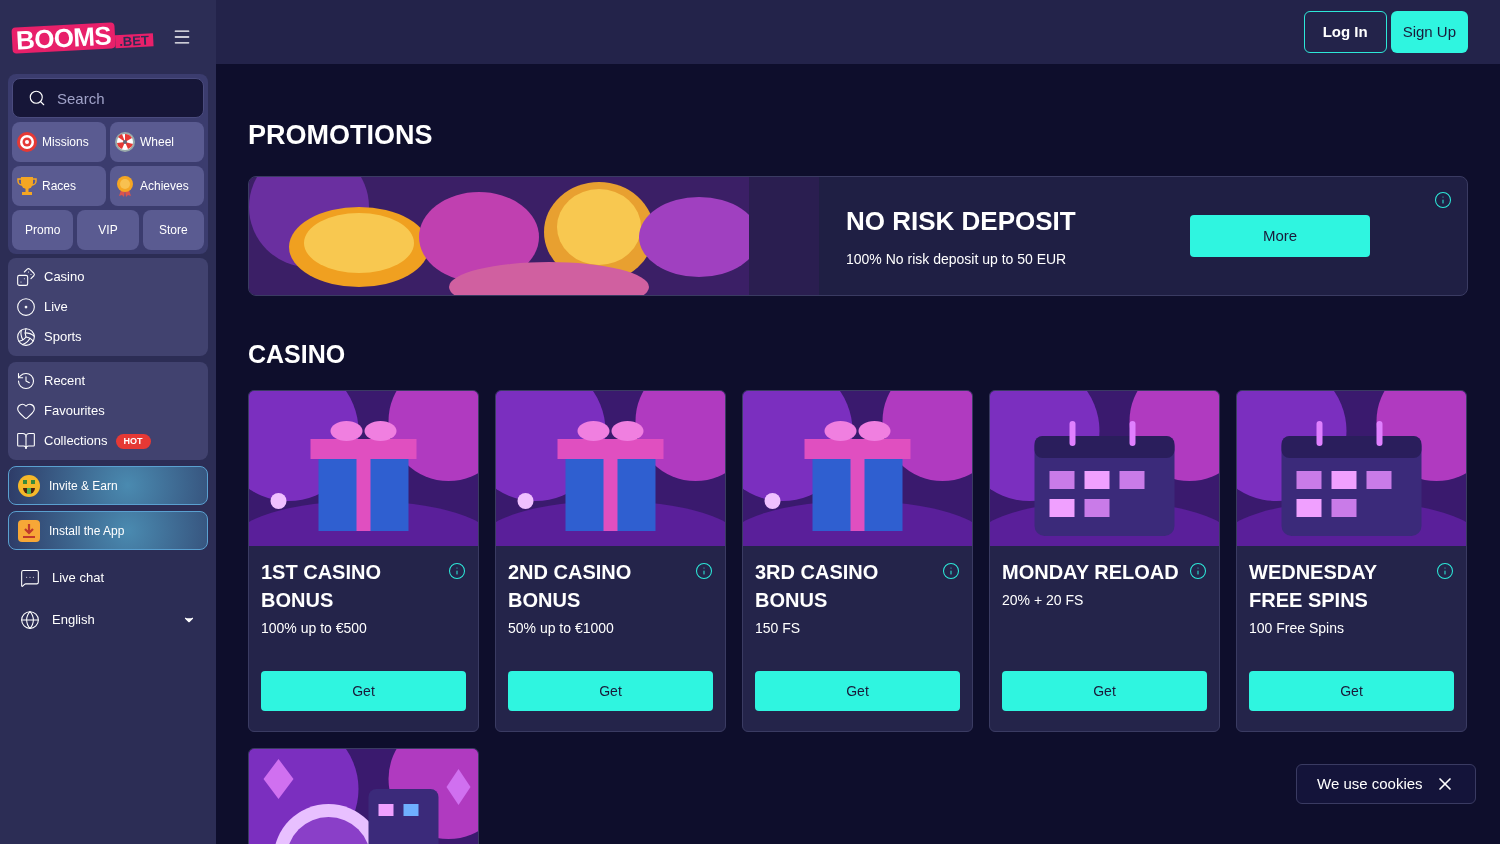 The width and height of the screenshot is (1500, 844). Describe the element at coordinates (108, 578) in the screenshot. I see `live-chat-link: Live chat` at that location.